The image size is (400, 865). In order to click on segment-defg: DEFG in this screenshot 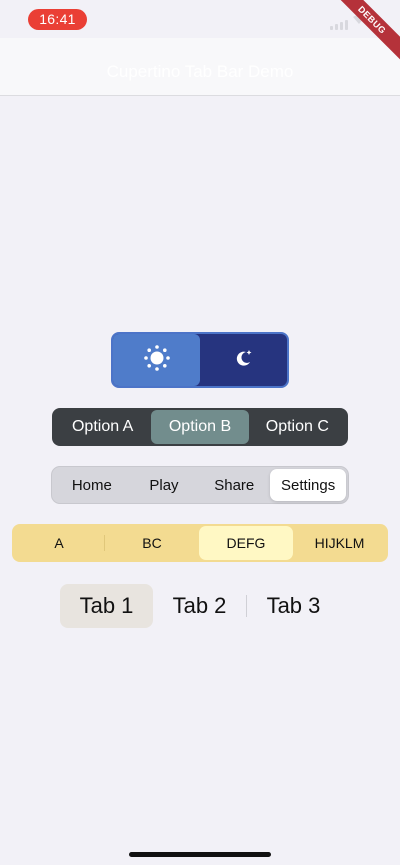, I will do `click(246, 543)`.